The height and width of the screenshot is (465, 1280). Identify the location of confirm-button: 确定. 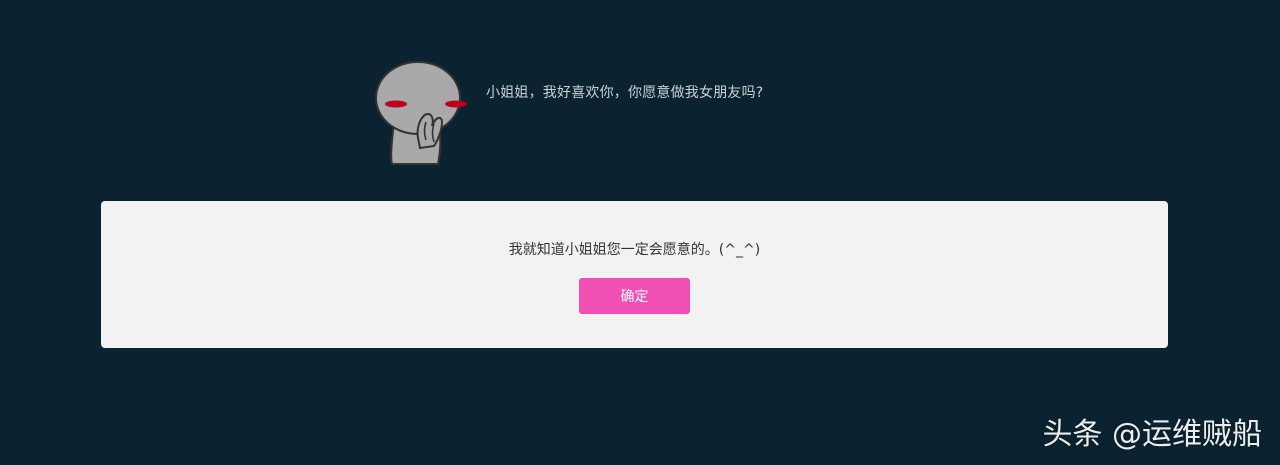
(634, 296).